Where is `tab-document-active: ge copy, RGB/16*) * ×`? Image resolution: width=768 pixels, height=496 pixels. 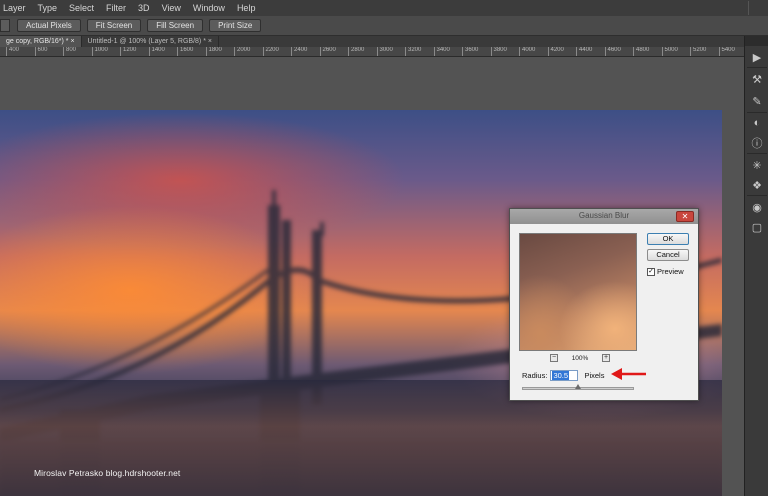
tab-document-active: ge copy, RGB/16*) * × is located at coordinates (41, 41).